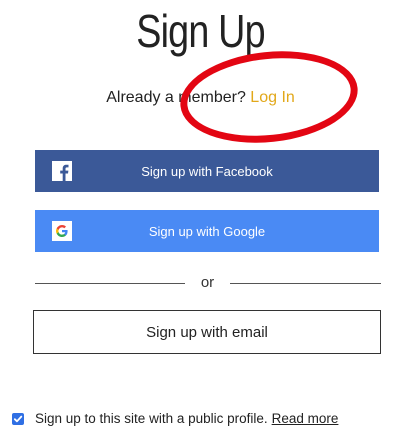 The image size is (401, 427). Describe the element at coordinates (176, 97) in the screenshot. I see `member-prompt-text: Already a member?` at that location.